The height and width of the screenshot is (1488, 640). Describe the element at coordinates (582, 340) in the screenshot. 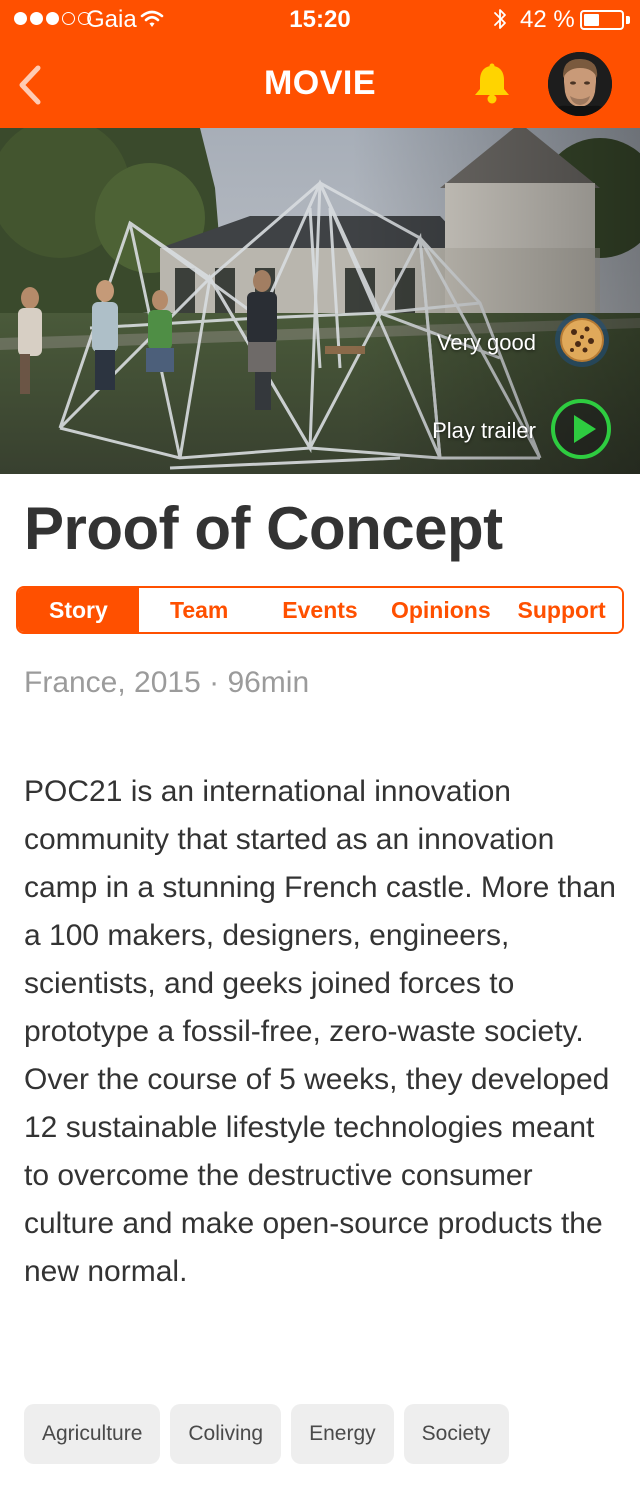

I see `cookie-icon` at that location.